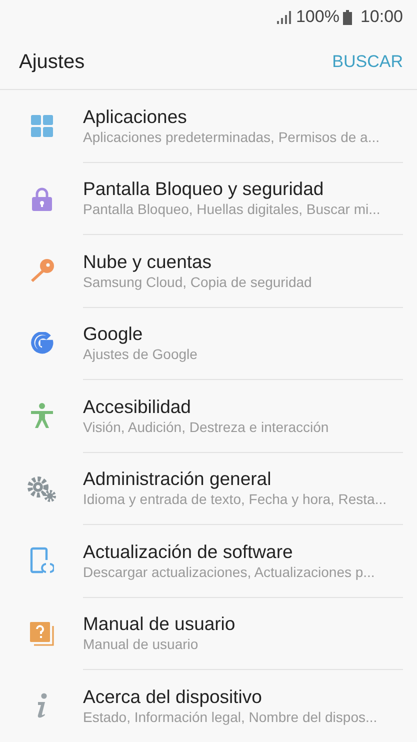 The height and width of the screenshot is (742, 417). I want to click on settings-item: Nube y cuentas Samsung Cloud, Copia de seguridad, so click(243, 271).